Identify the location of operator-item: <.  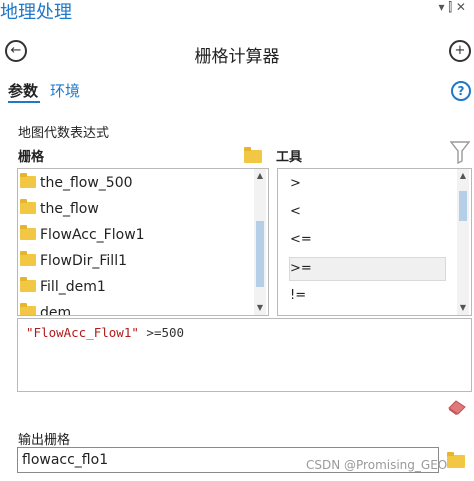
(370, 212).